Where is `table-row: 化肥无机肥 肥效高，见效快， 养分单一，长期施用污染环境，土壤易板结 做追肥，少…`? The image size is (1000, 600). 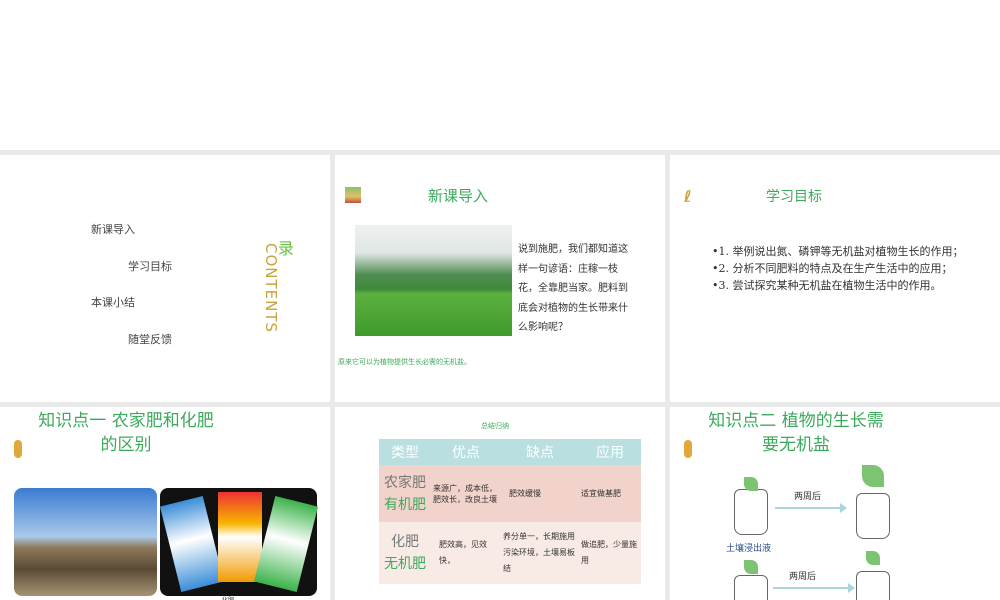 table-row: 化肥无机肥 肥效高，见效快， 养分单一，长期施用污染环境，土壤易板结 做追肥，少… is located at coordinates (510, 553).